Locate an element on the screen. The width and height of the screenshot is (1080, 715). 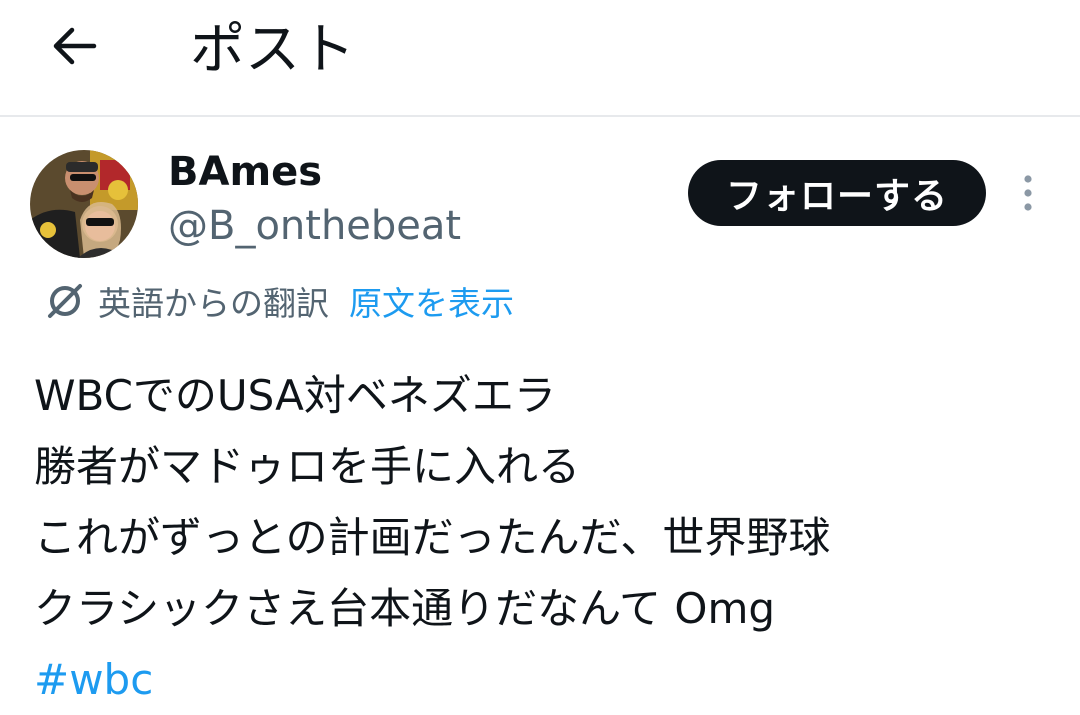
avatar is located at coordinates (84, 204).